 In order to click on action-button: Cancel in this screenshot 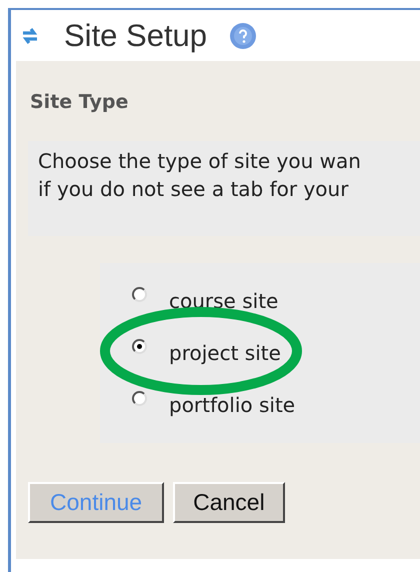, I will do `click(229, 502)`.